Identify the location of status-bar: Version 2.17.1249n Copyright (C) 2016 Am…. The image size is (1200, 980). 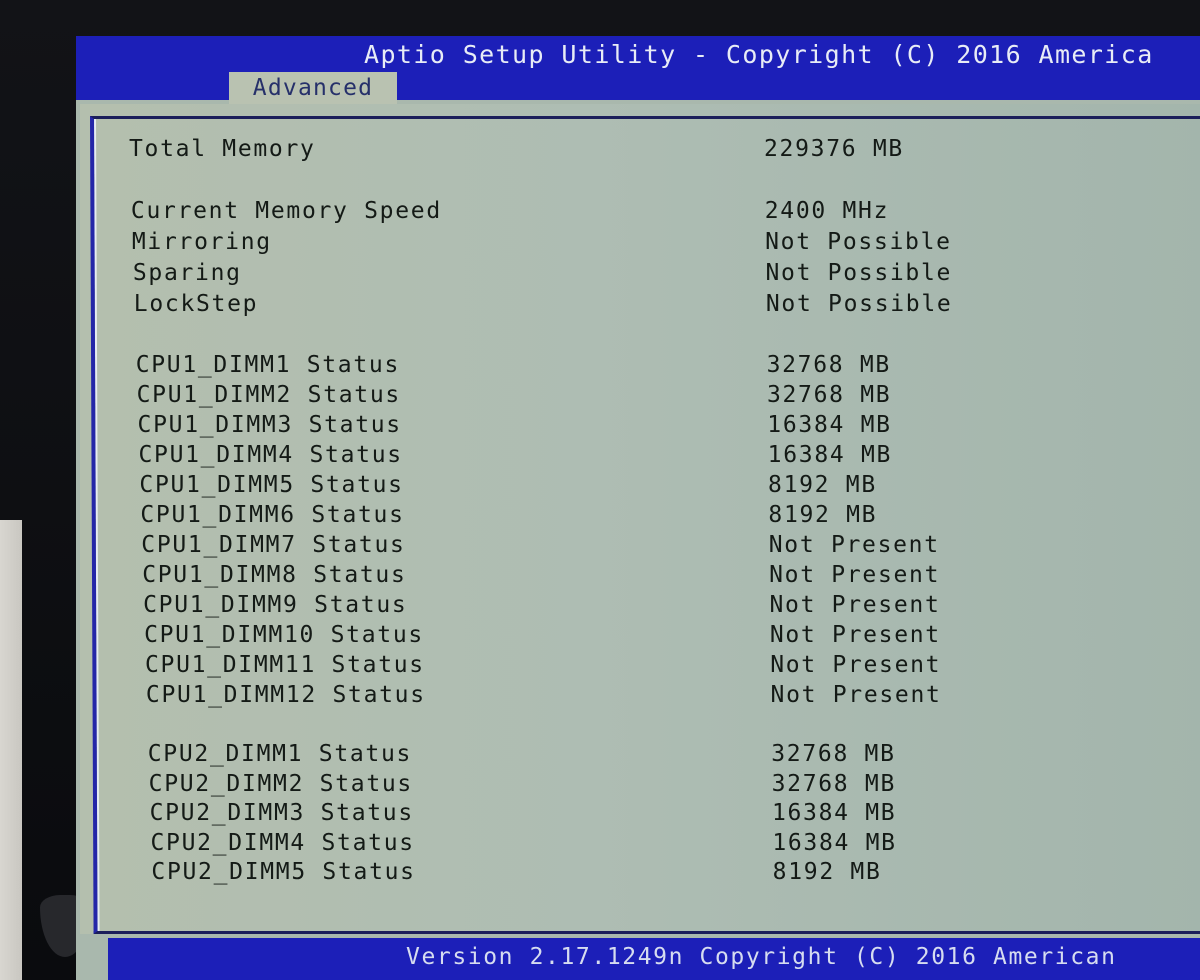
(654, 959).